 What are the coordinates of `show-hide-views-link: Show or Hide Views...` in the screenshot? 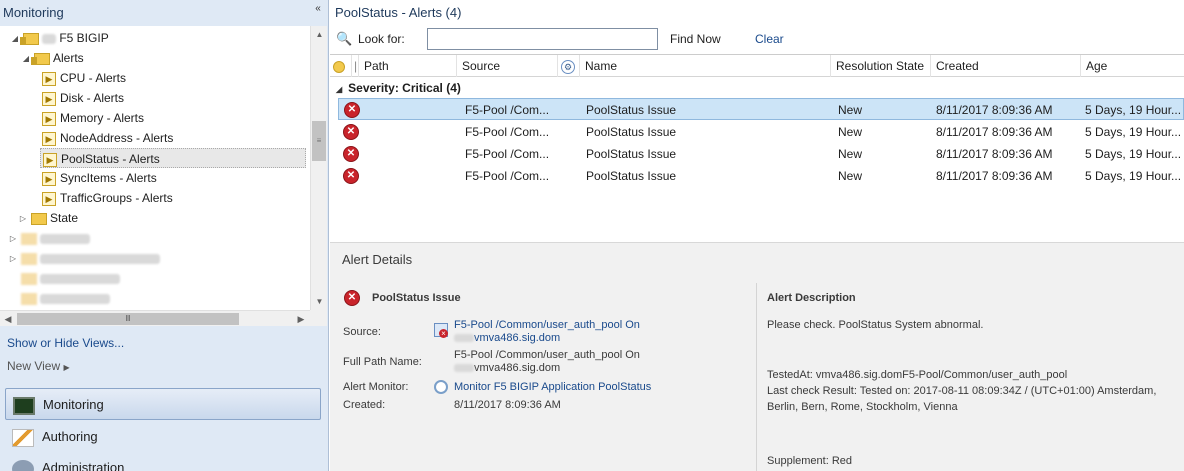 It's located at (65, 343).